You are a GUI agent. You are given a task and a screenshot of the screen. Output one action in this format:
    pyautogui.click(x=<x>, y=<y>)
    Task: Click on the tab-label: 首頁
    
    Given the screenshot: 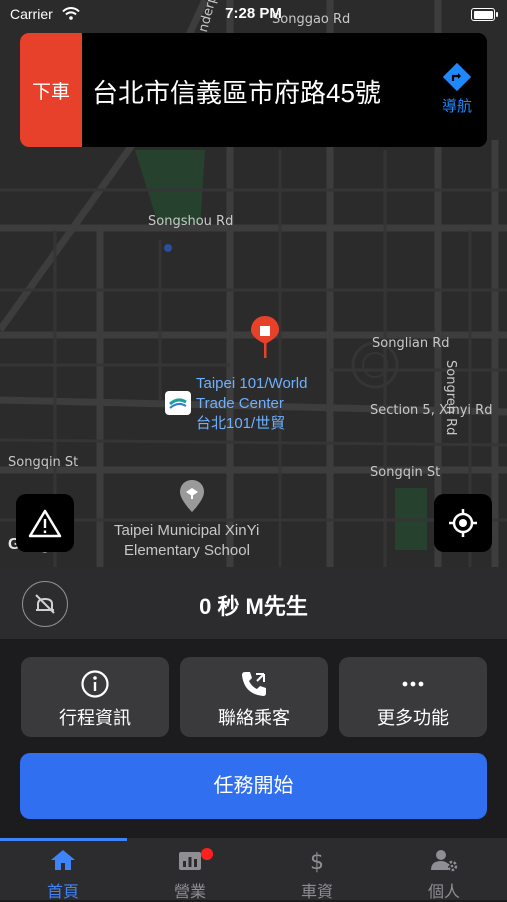 What is the action you would take?
    pyautogui.click(x=62, y=892)
    